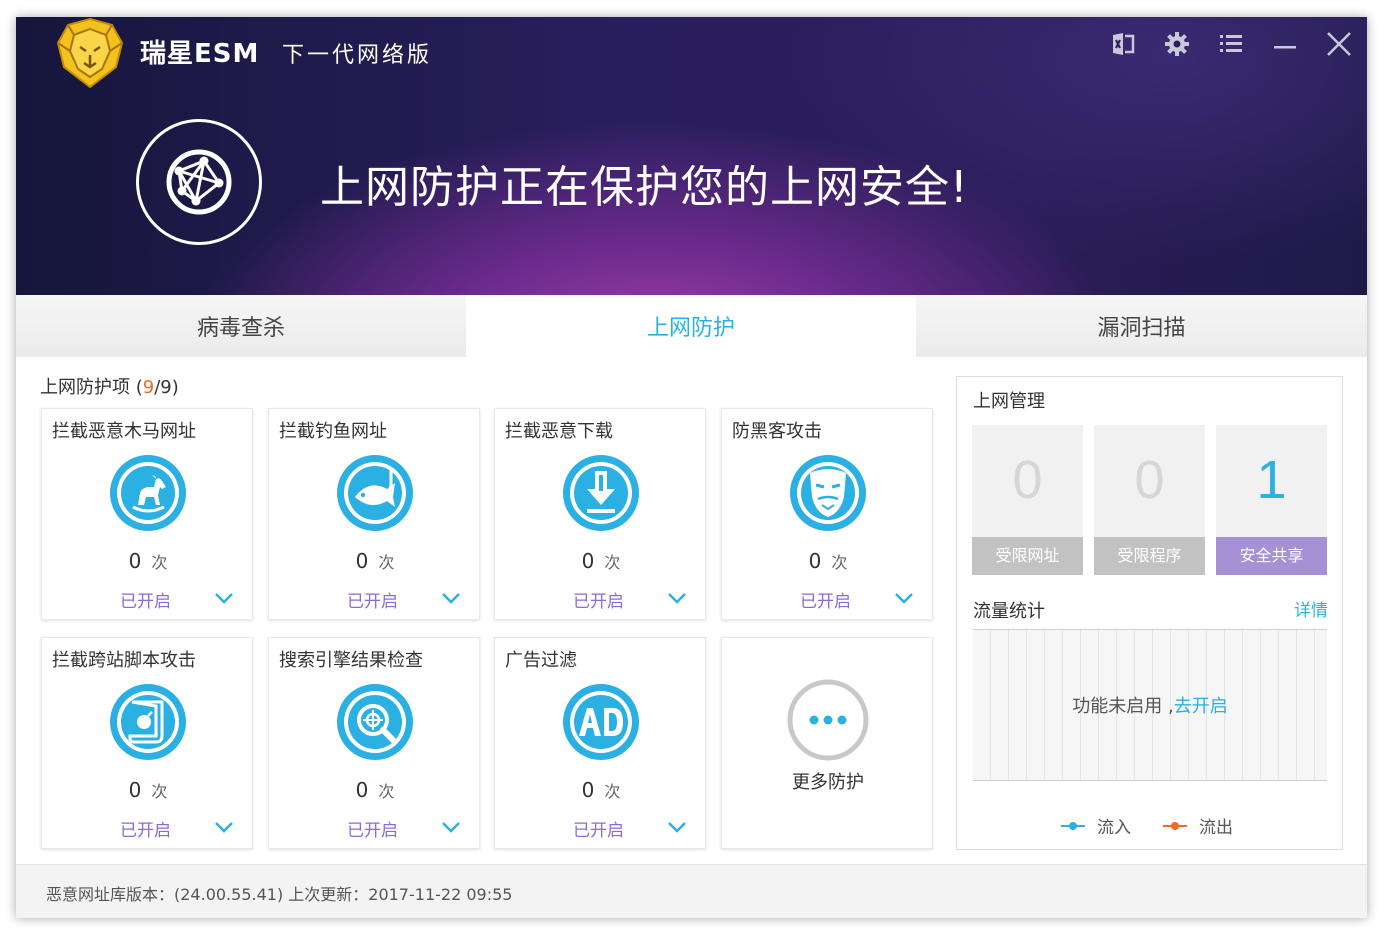 Image resolution: width=1383 pixels, height=933 pixels. I want to click on horse-icon, so click(148, 493).